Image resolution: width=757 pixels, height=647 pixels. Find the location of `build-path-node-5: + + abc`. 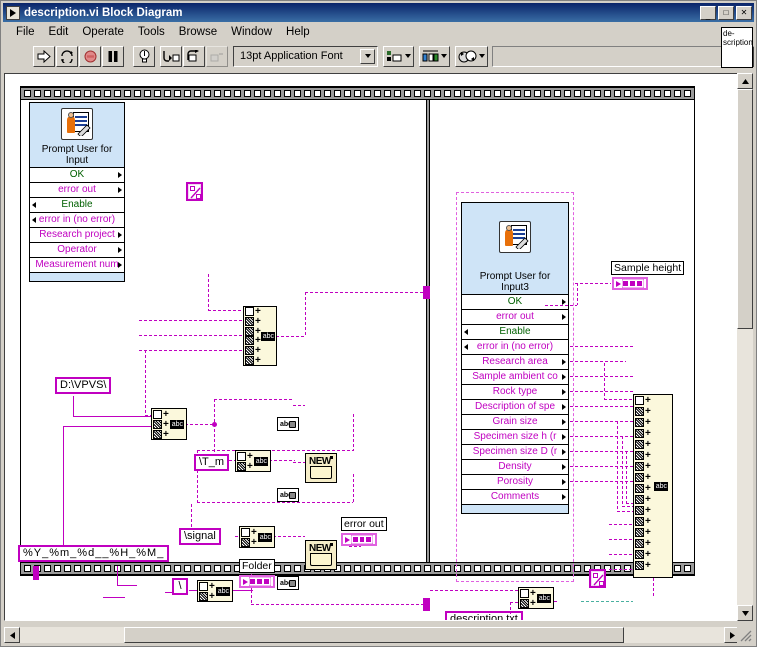

build-path-node-5: + + abc is located at coordinates (536, 598).